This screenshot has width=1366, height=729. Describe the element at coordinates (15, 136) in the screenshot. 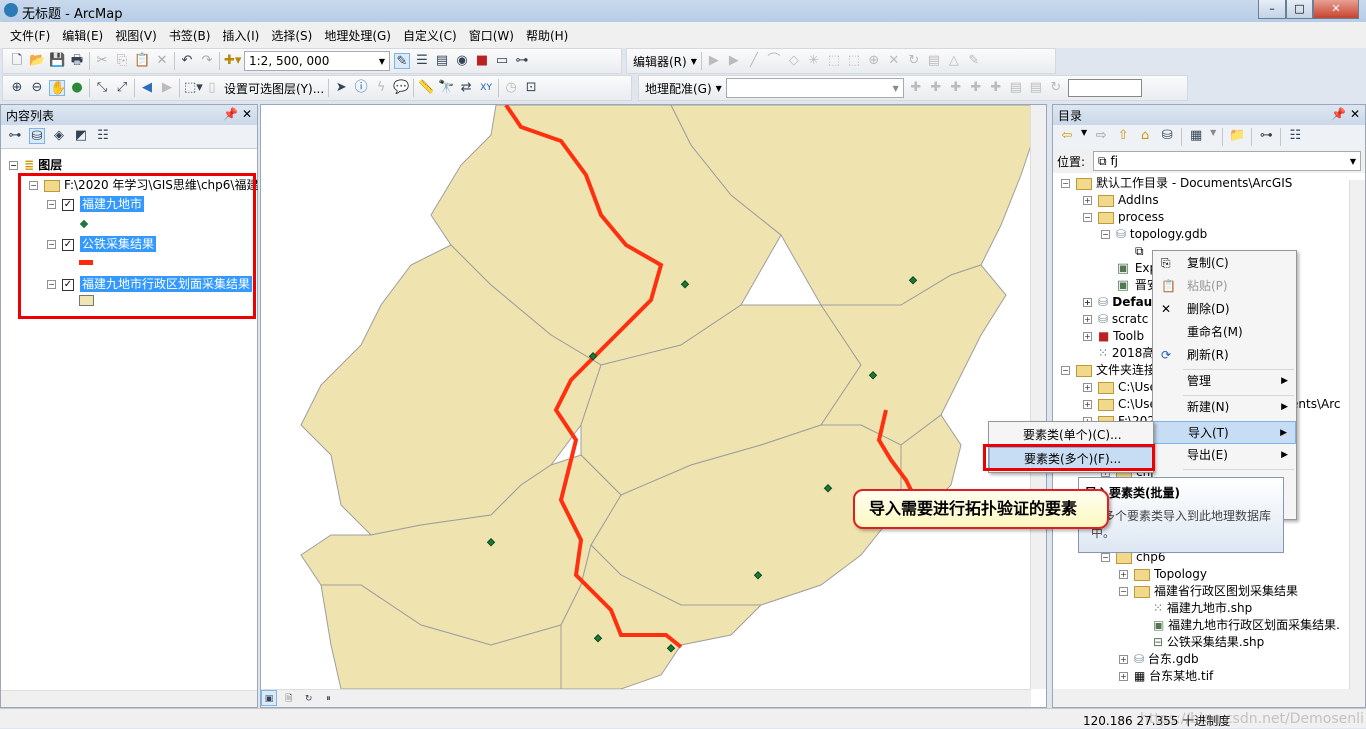

I see `list-by-drawing-order-icon: ⊶` at that location.